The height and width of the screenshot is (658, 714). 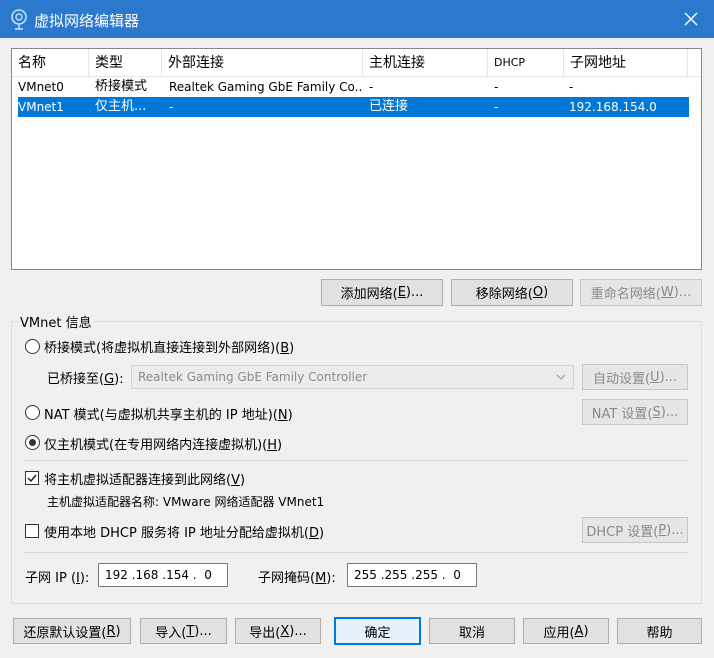 I want to click on column-header-host: 主机连接, so click(x=425, y=62).